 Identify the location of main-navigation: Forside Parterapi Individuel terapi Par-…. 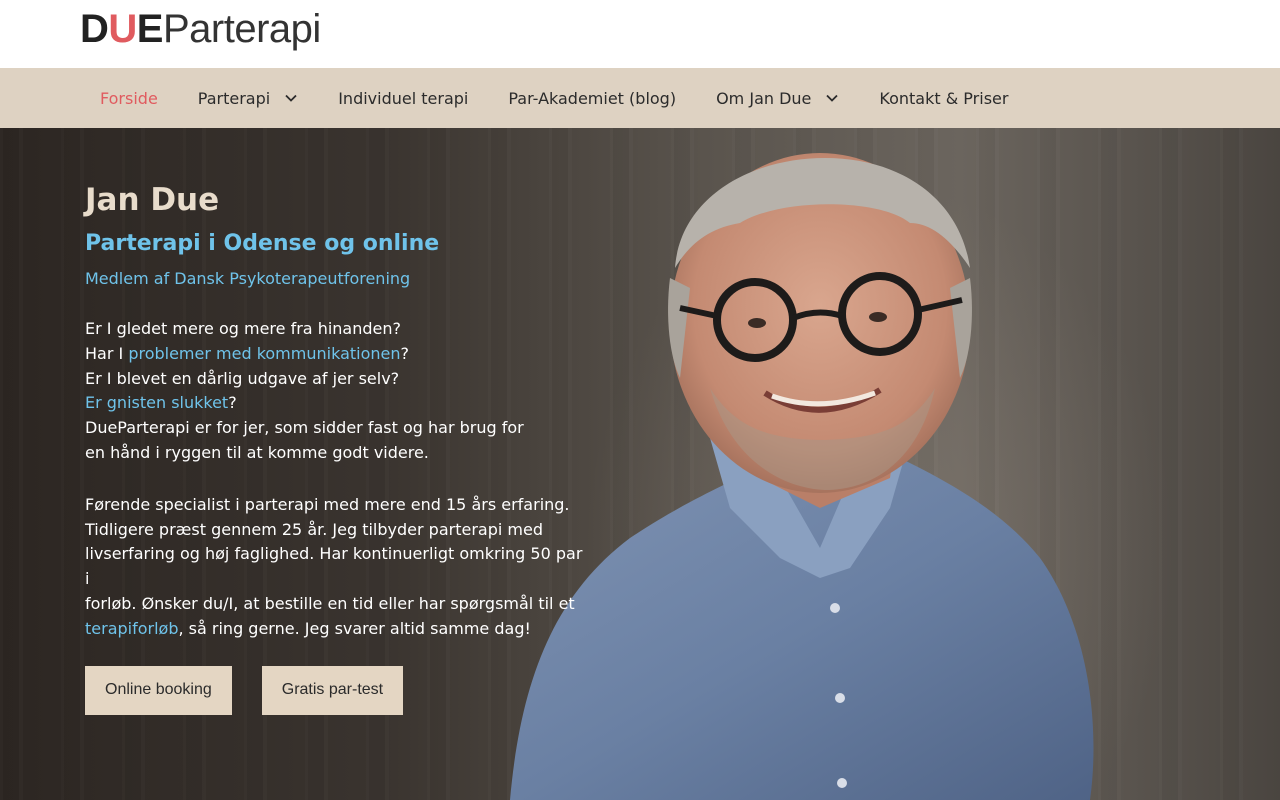
(640, 98).